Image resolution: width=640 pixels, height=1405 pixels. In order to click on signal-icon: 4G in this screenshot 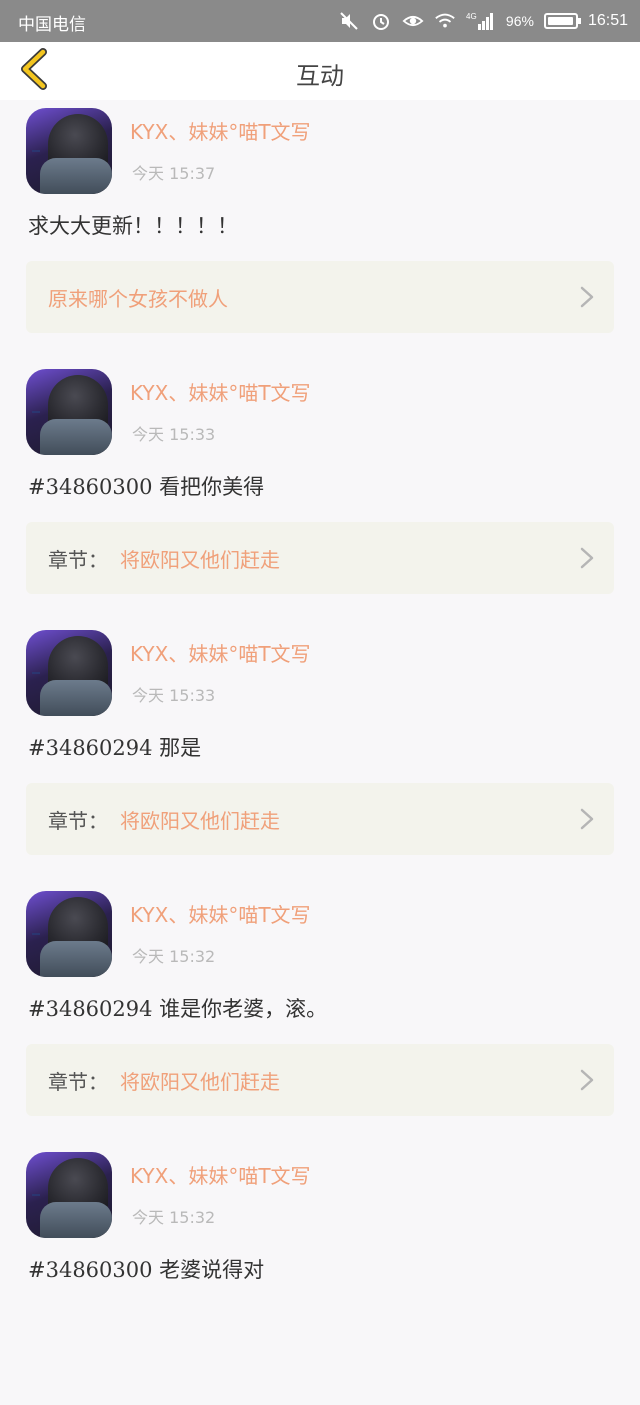, I will do `click(481, 21)`.